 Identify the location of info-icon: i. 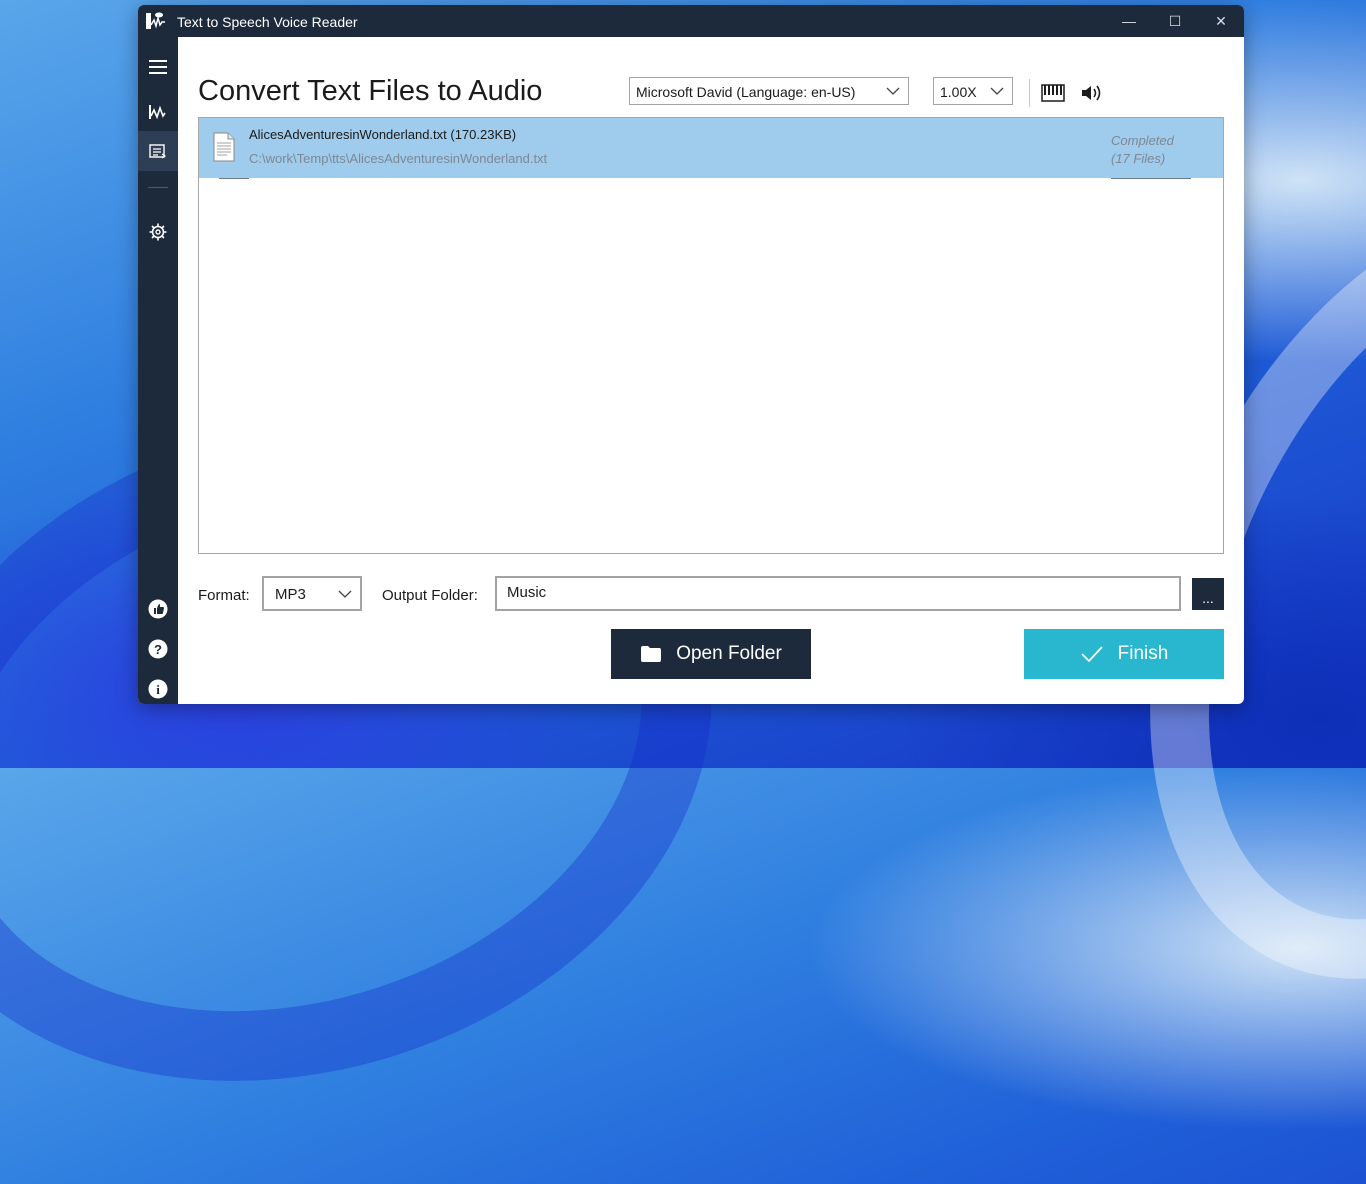
(158, 689).